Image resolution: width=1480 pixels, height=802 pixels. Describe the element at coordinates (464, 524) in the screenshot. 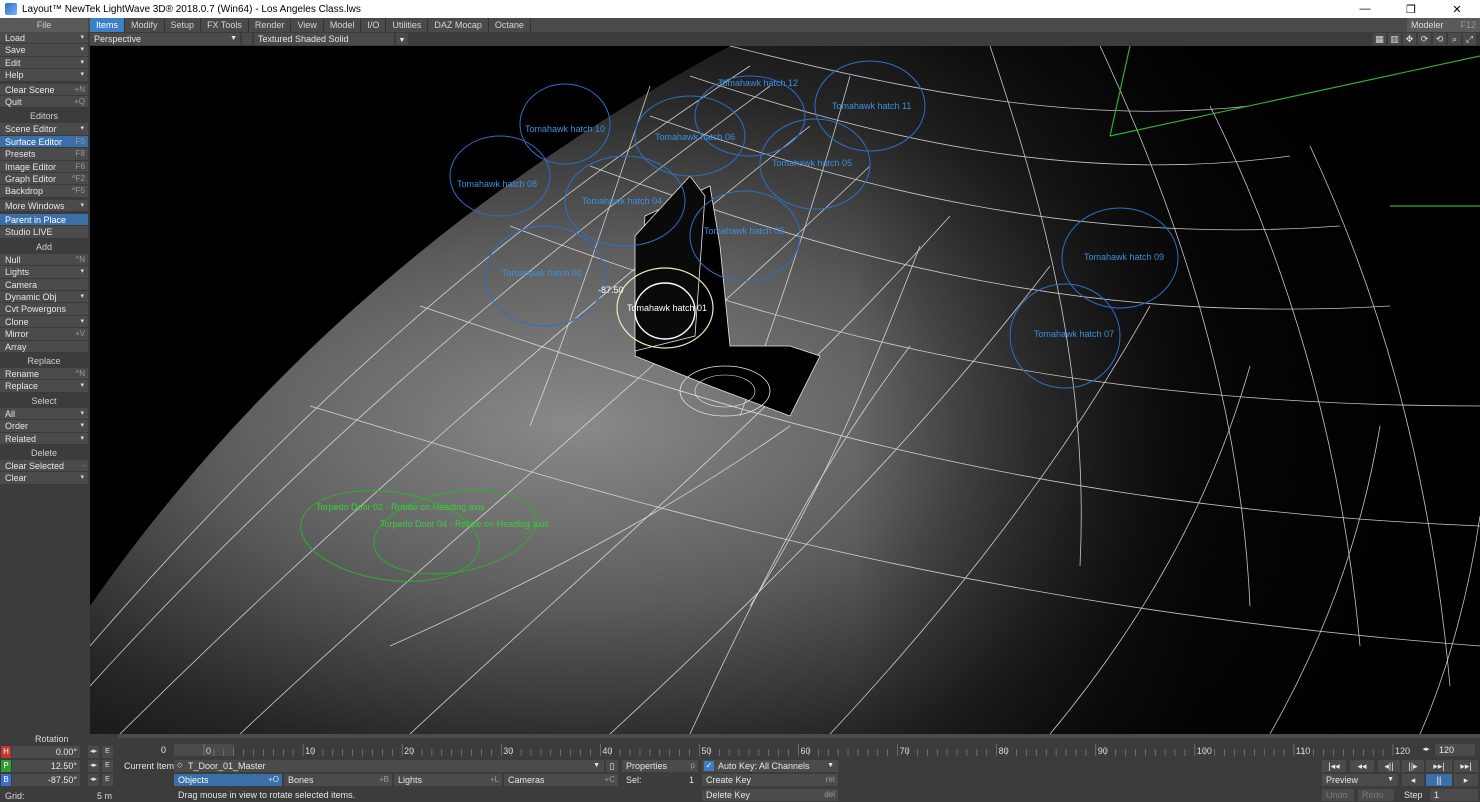

I see `torpedo-door-label: Torpedo Door 04 - Rotate on Heading axis` at that location.